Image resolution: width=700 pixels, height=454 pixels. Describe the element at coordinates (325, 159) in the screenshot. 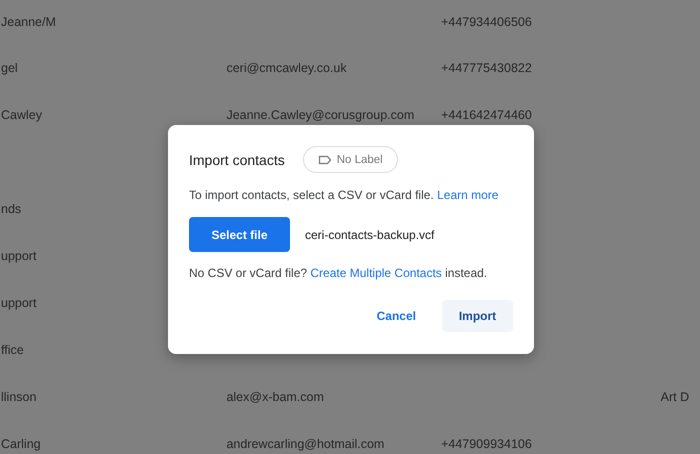

I see `label-icon` at that location.